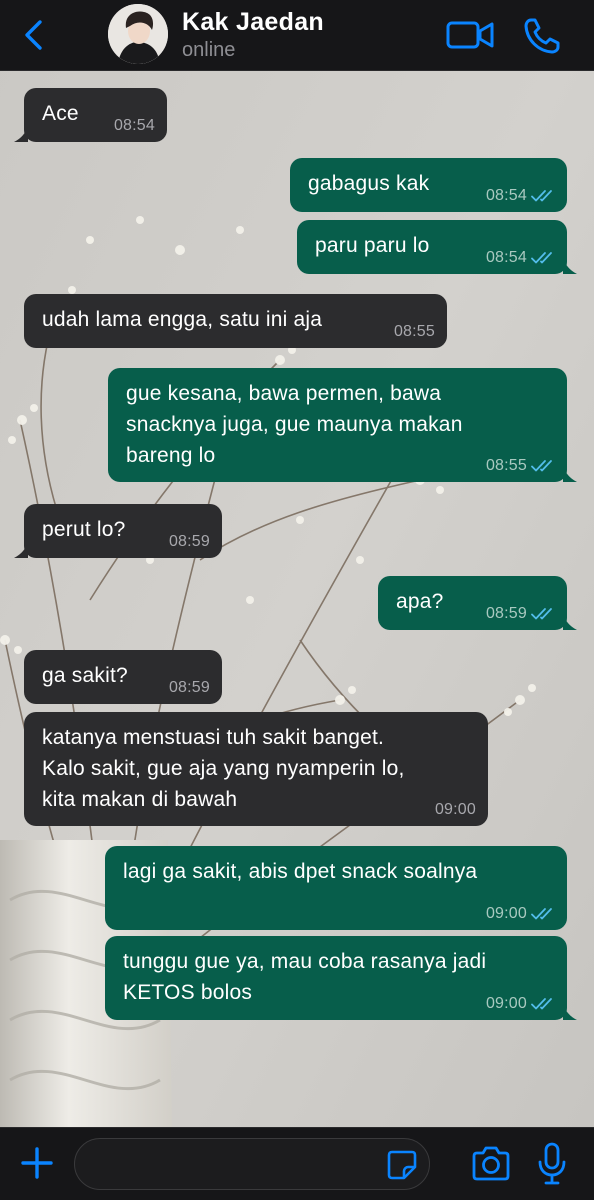 The image size is (594, 1200). I want to click on phone-icon, so click(542, 36).